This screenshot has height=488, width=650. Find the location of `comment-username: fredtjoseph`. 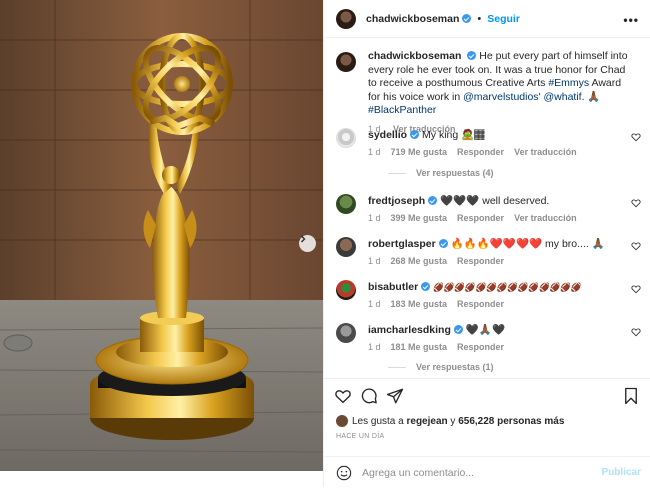

comment-username: fredtjoseph is located at coordinates (396, 201).